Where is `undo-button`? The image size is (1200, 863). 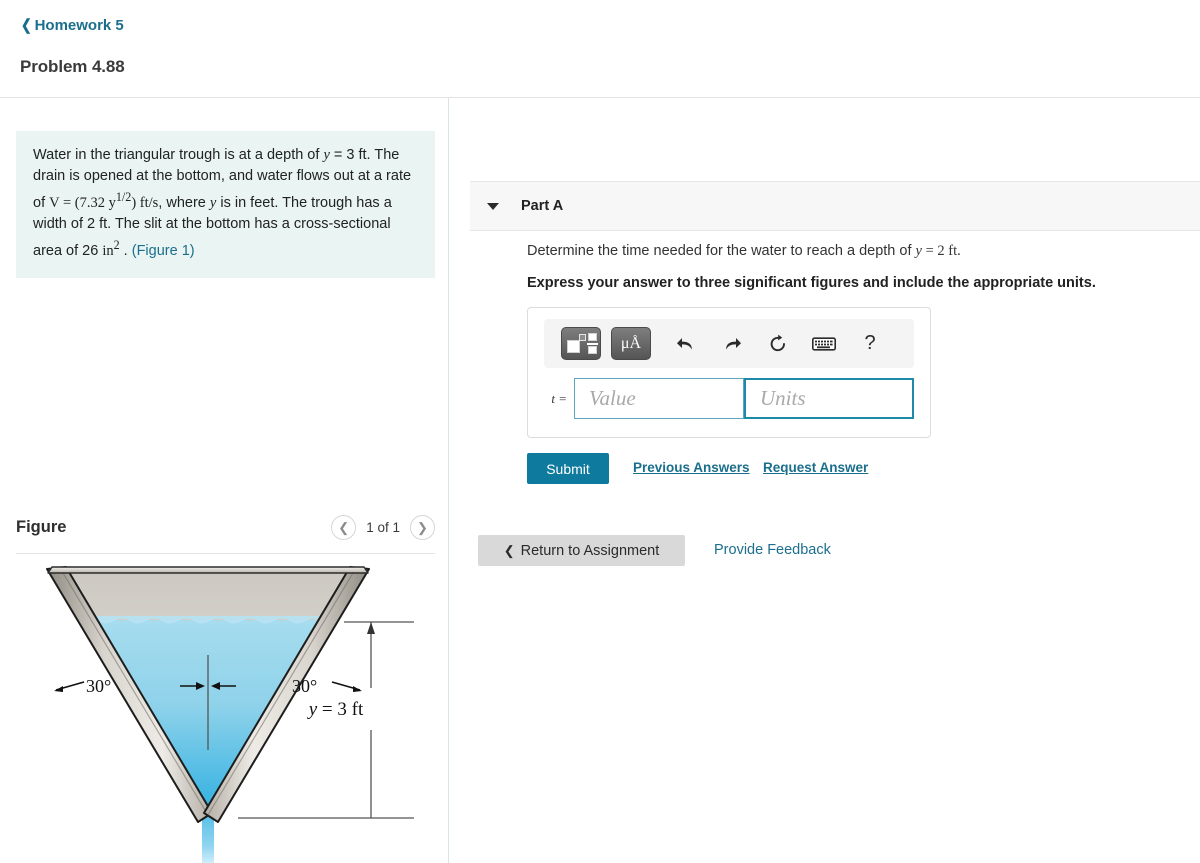 undo-button is located at coordinates (686, 344).